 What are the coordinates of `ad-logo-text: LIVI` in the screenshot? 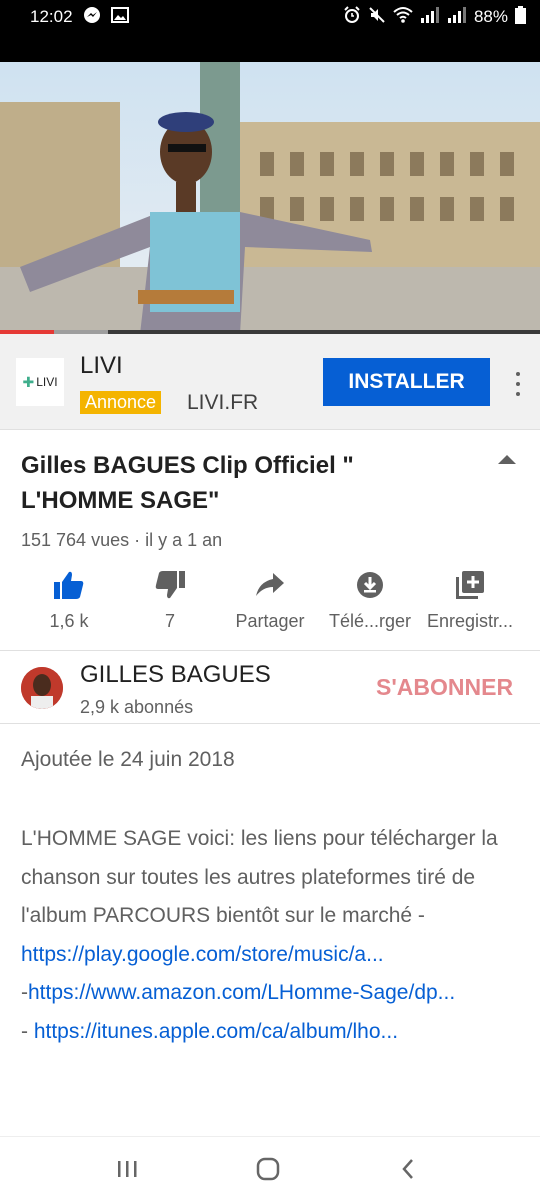 It's located at (47, 382).